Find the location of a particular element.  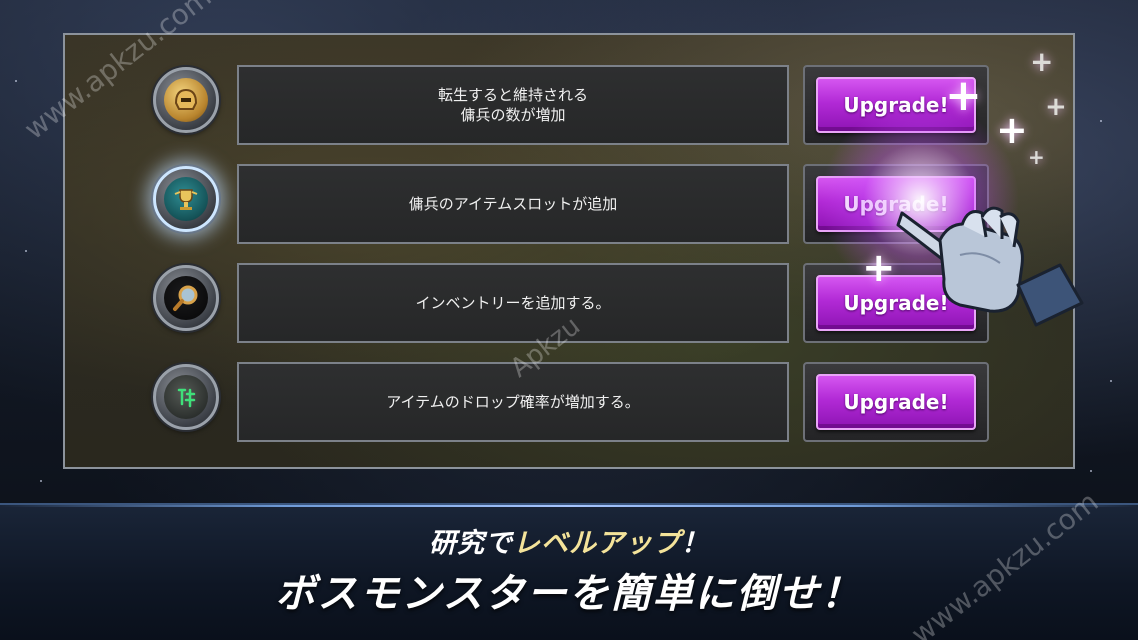

promo-subtitle-highlight: レベルアップ is located at coordinates (597, 543).